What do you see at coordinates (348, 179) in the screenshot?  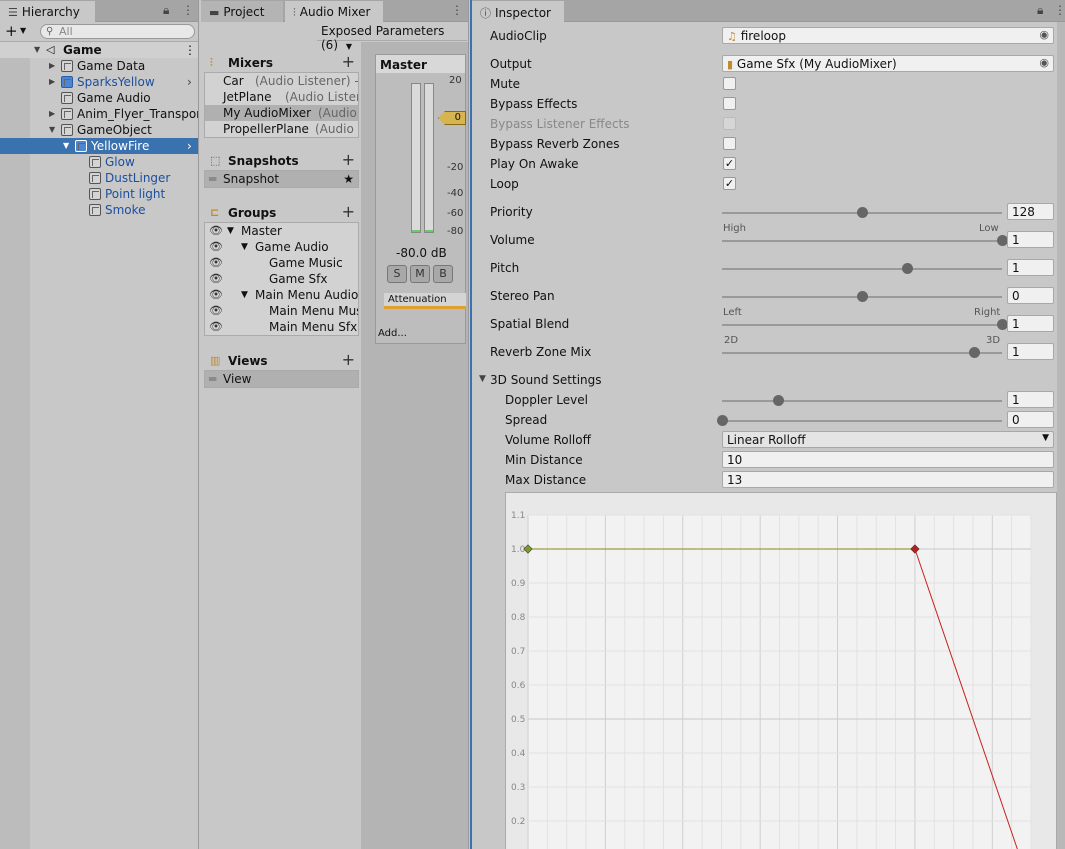 I see `star-icon: ★` at bounding box center [348, 179].